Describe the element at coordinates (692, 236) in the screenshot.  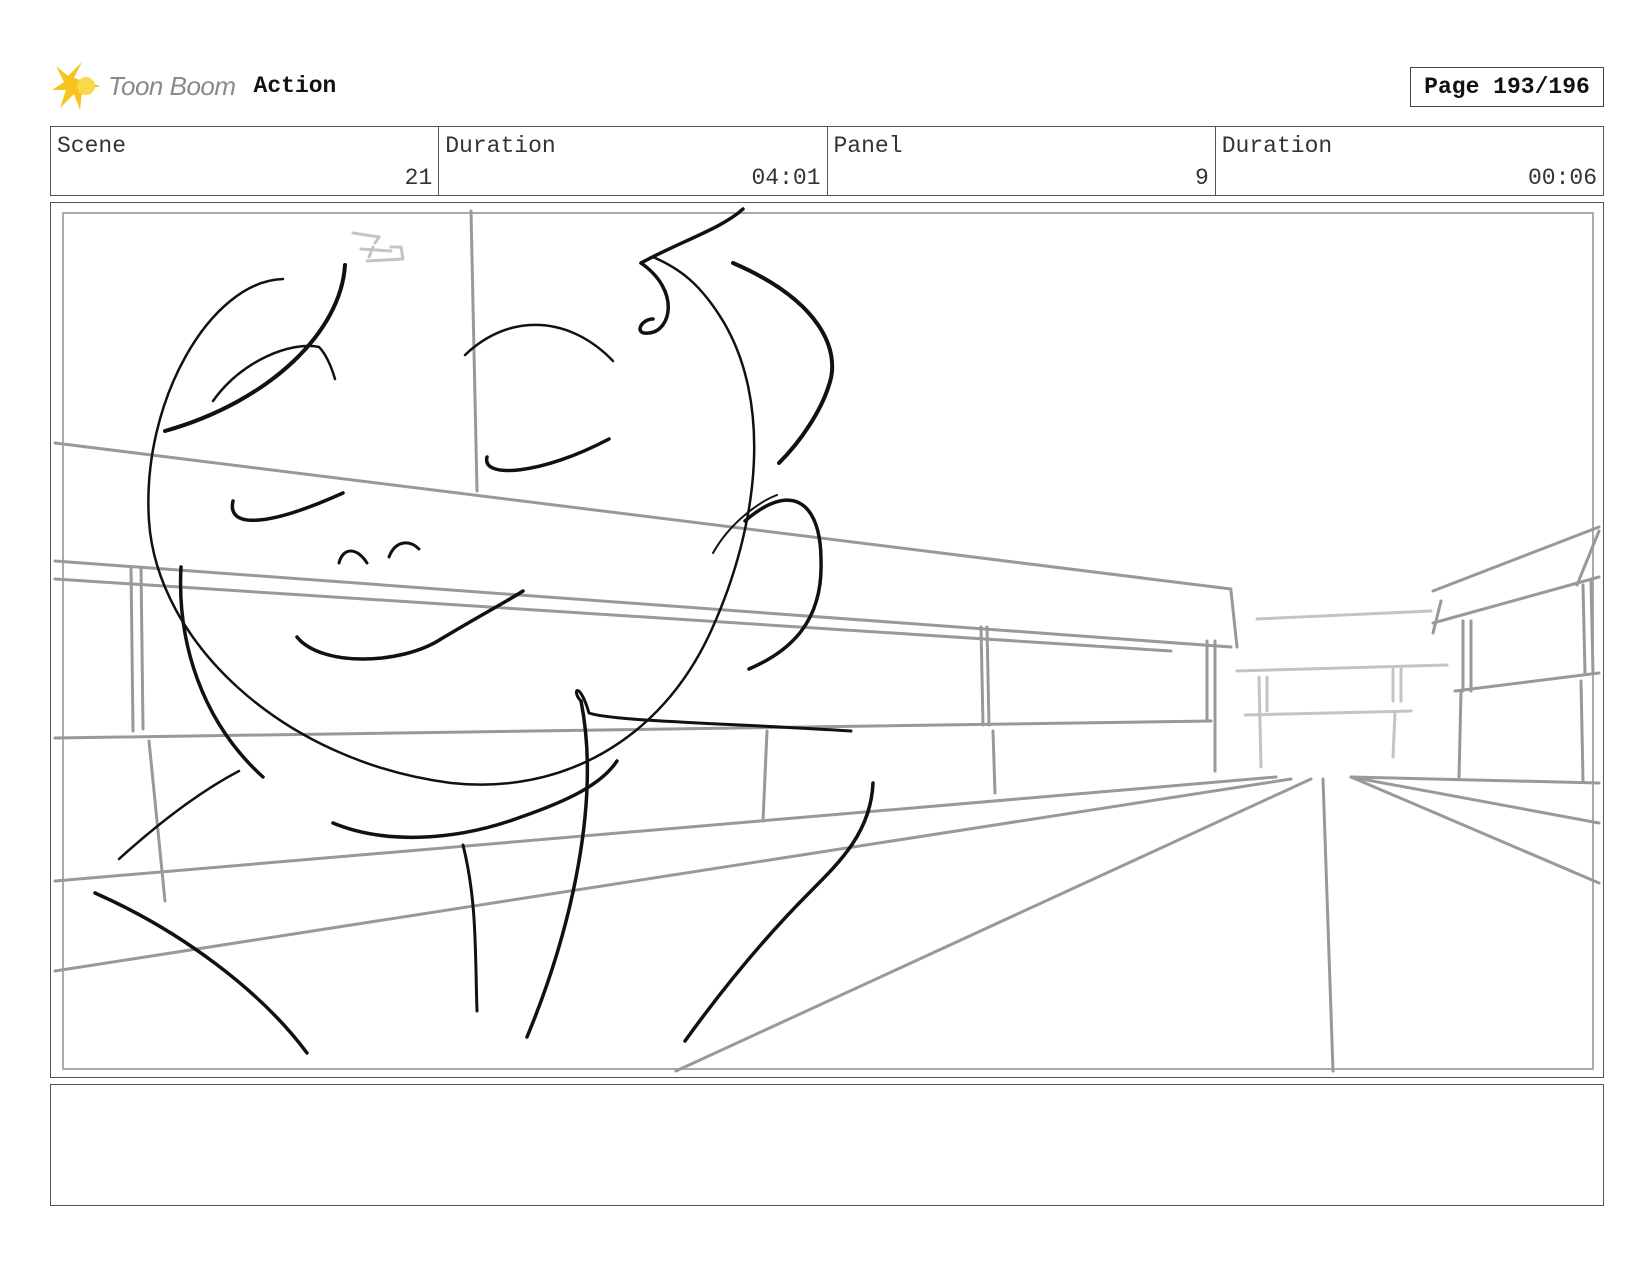
I see `head-tuft` at that location.